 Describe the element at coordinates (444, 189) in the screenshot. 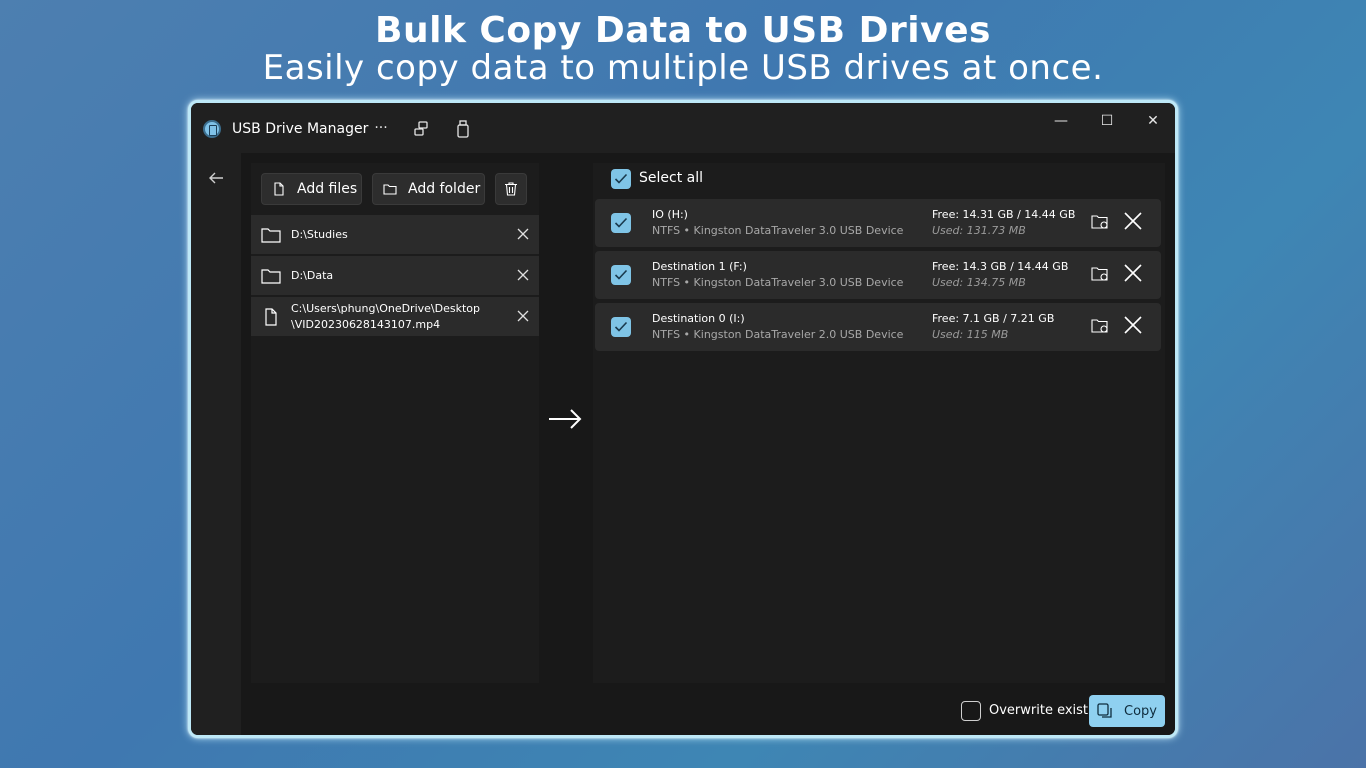

I see `add-folder-label: Add folder` at that location.